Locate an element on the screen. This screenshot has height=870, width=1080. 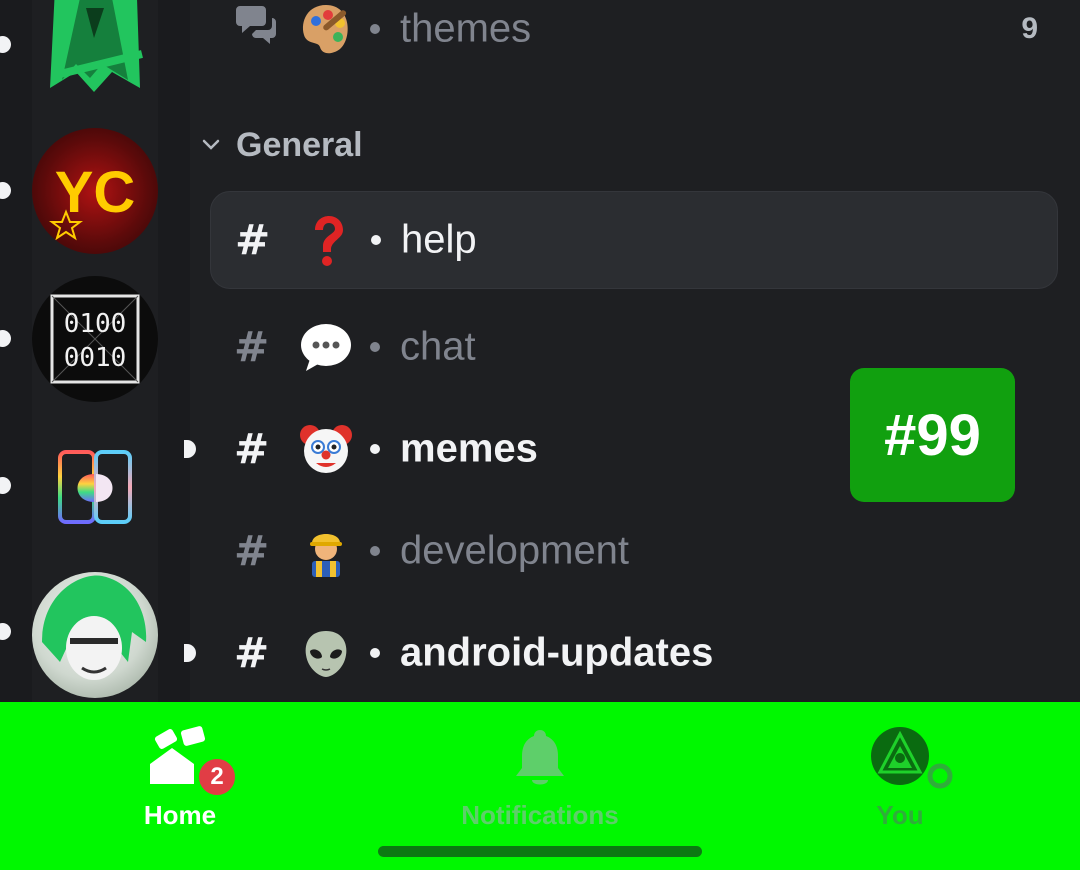
phones-logo-icon is located at coordinates (95, 487).